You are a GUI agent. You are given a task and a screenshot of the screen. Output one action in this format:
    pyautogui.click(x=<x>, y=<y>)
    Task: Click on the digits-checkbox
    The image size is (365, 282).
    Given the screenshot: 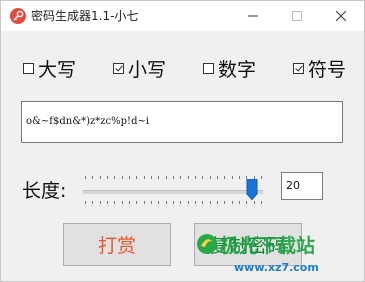 What is the action you would take?
    pyautogui.click(x=208, y=68)
    